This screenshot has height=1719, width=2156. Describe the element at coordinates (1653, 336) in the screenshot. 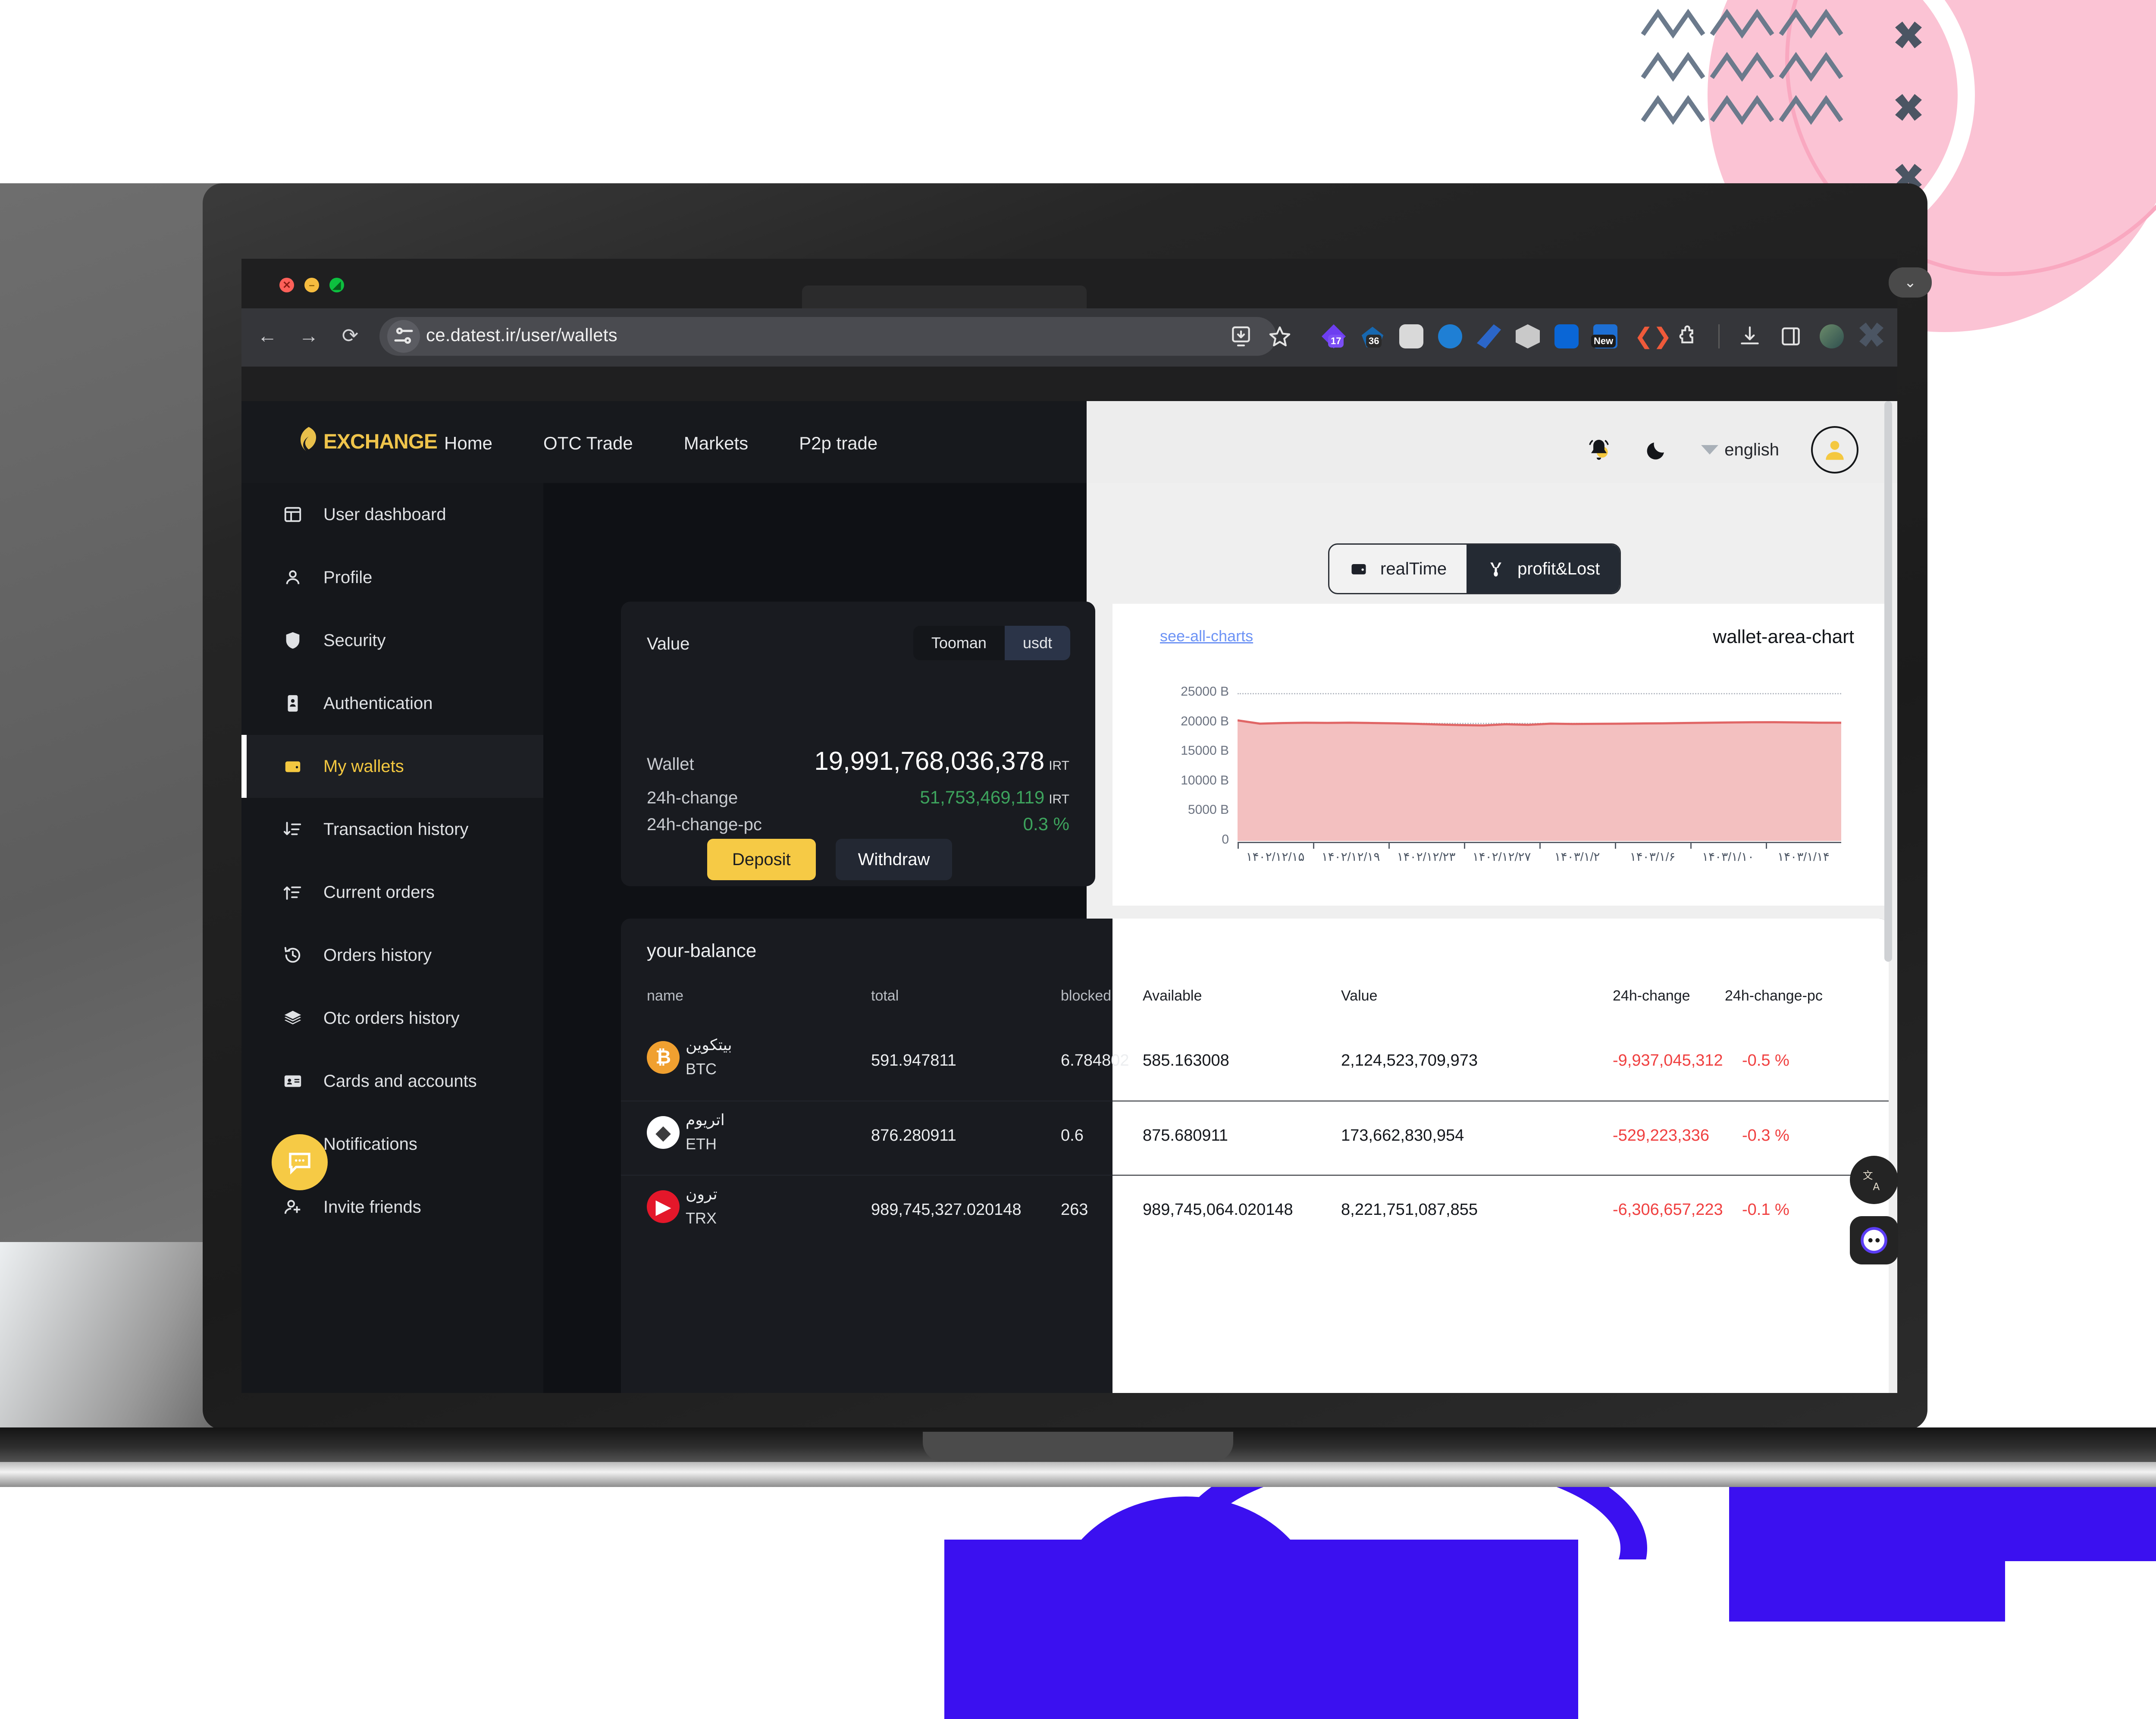

I see `code-brackets-icon: ❮❯` at that location.